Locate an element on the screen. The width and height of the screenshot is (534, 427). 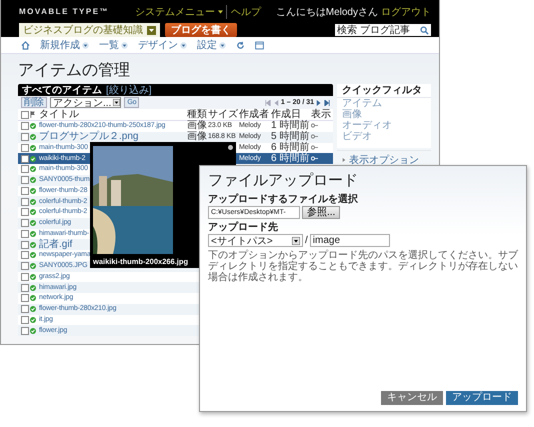
table-cell: 5 時間前 is located at coordinates (290, 136).